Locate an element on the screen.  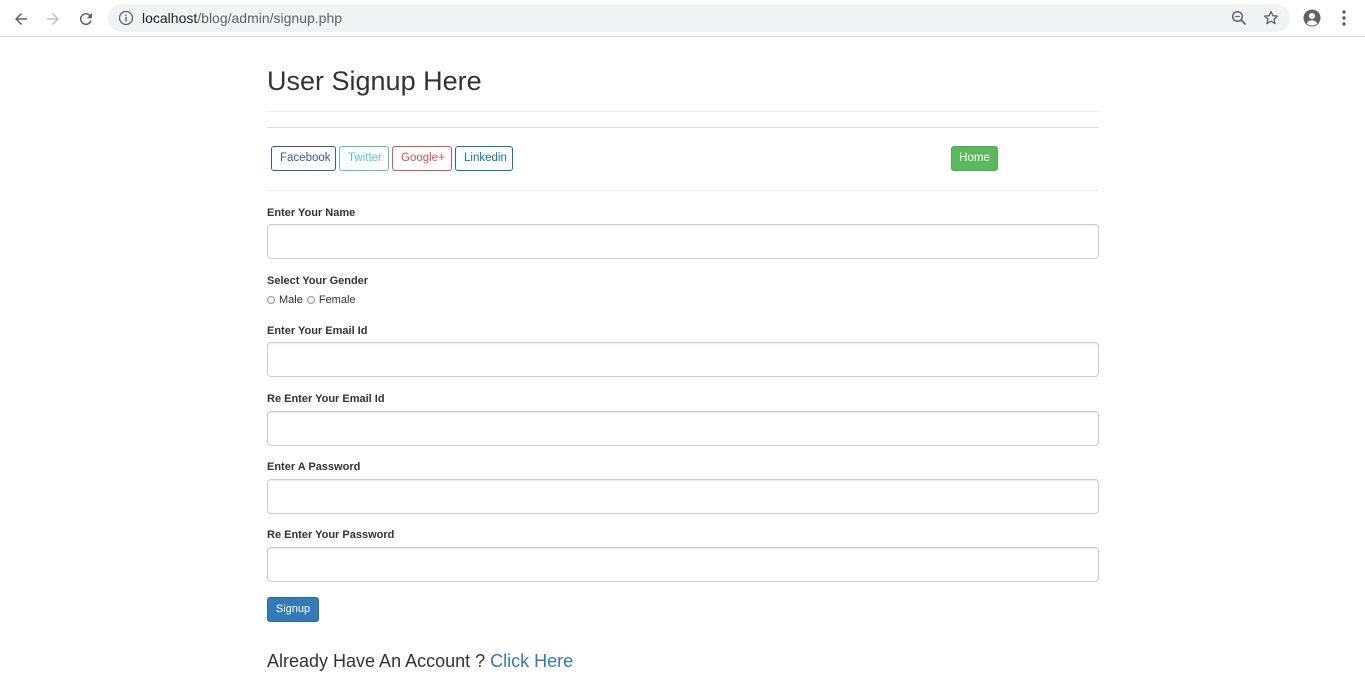
back-button is located at coordinates (21, 19).